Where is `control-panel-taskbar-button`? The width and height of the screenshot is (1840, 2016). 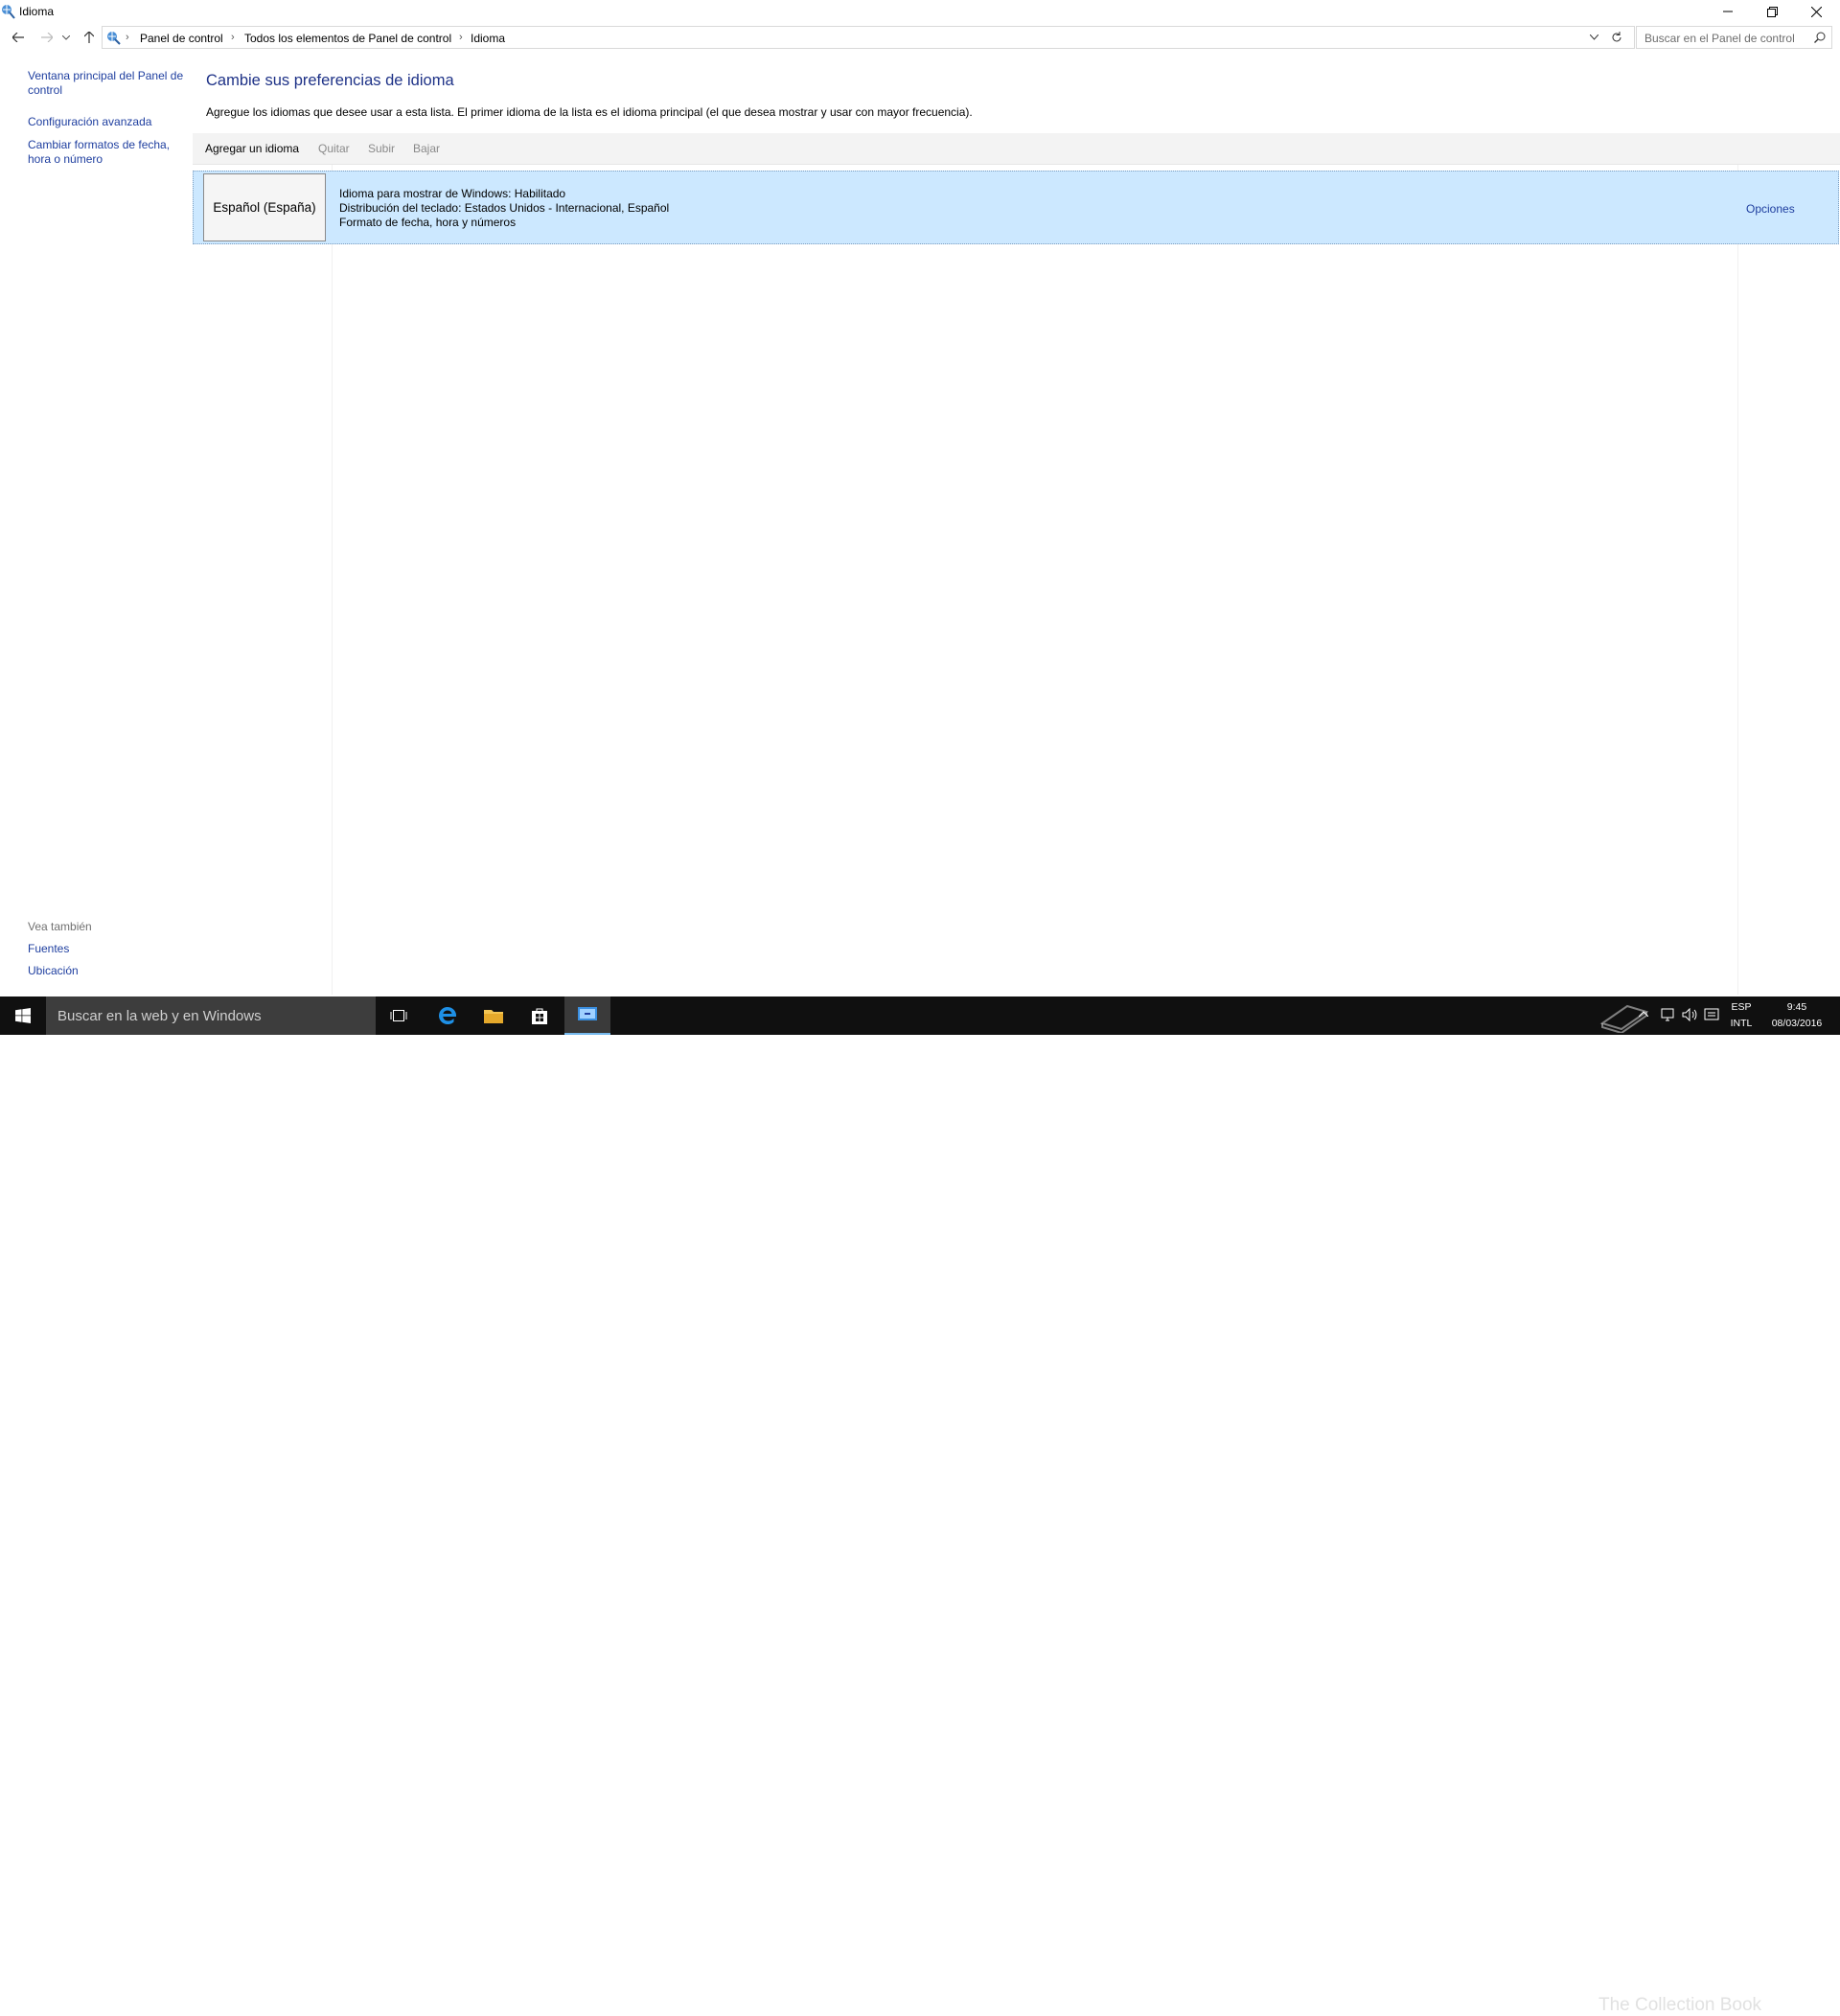 control-panel-taskbar-button is located at coordinates (587, 1016).